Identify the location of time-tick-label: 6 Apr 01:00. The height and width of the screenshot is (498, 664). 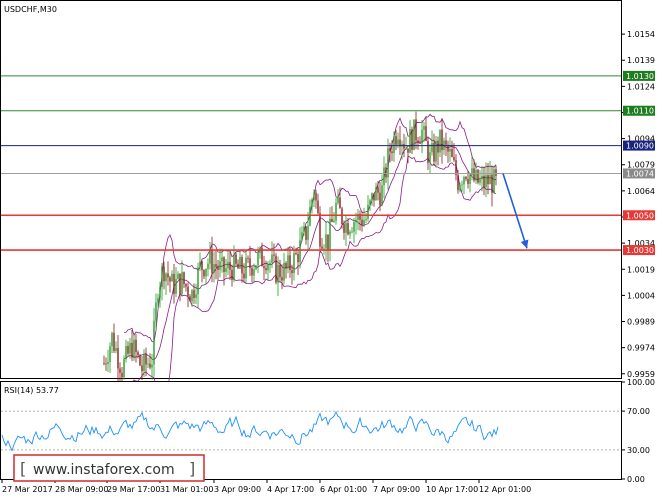
(343, 489).